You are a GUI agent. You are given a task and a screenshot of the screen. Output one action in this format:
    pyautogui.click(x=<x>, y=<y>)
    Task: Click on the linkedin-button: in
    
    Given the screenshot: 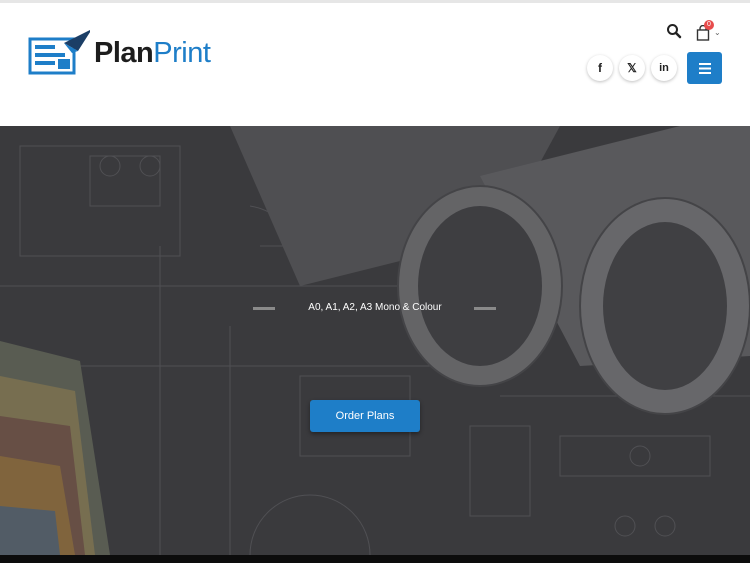 What is the action you would take?
    pyautogui.click(x=664, y=68)
    